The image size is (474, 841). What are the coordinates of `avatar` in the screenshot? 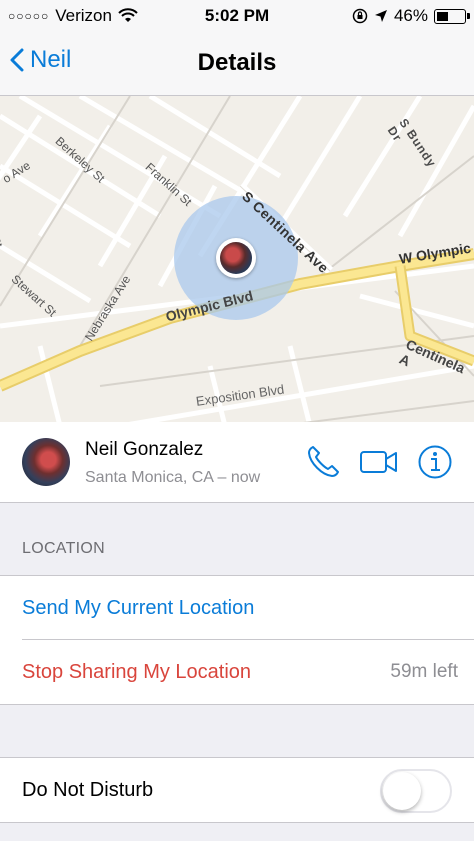 It's located at (236, 258).